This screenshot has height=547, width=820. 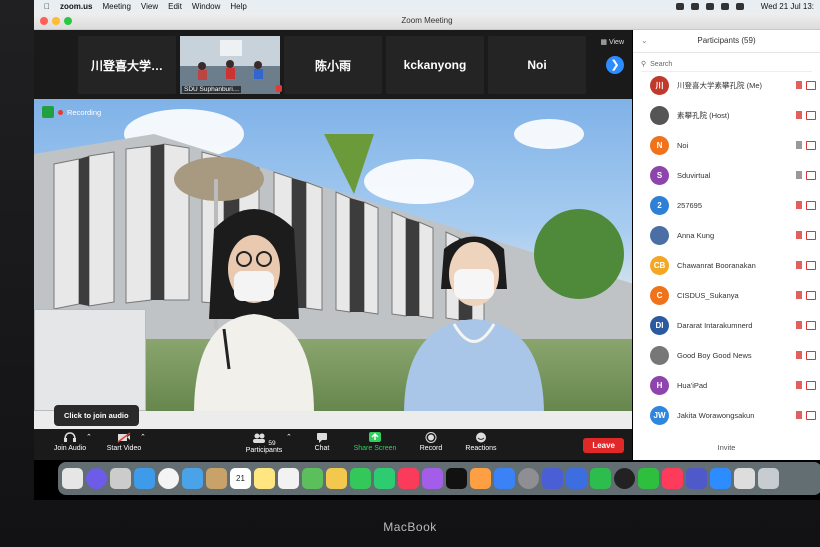 What do you see at coordinates (279, 88) in the screenshot?
I see `muted-mic-icon` at bounding box center [279, 88].